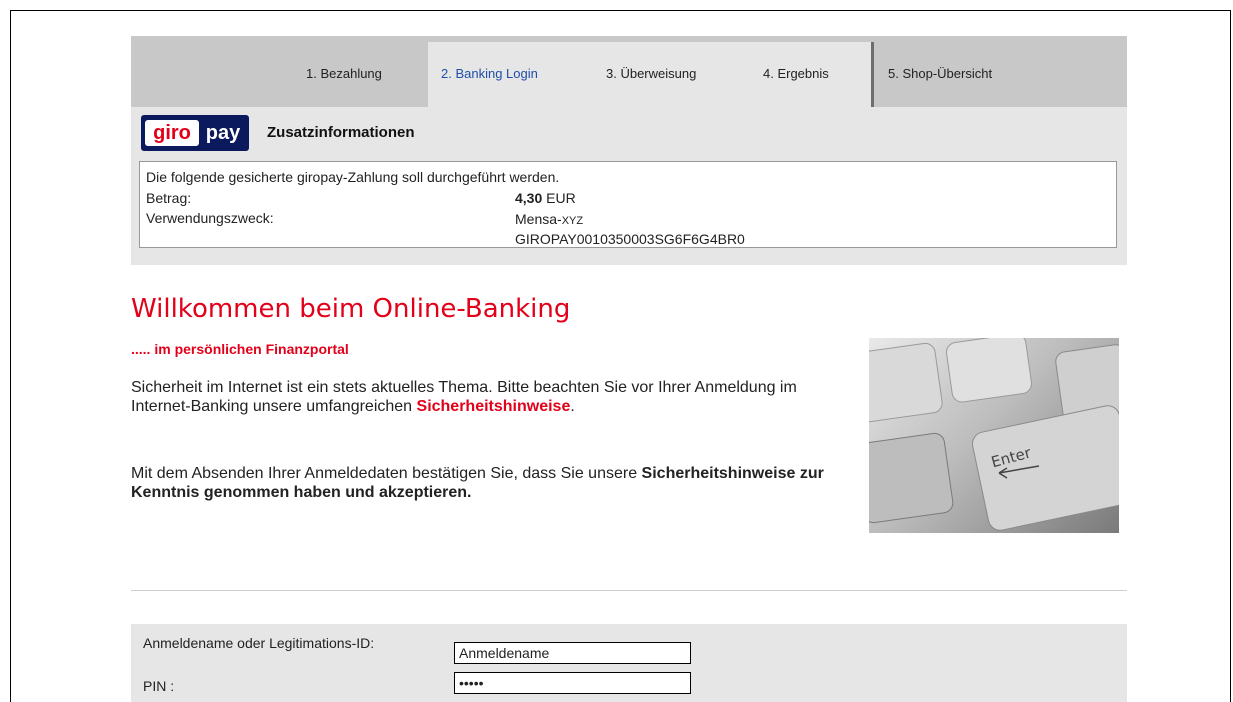  I want to click on logo-pay-text: pay, so click(223, 133).